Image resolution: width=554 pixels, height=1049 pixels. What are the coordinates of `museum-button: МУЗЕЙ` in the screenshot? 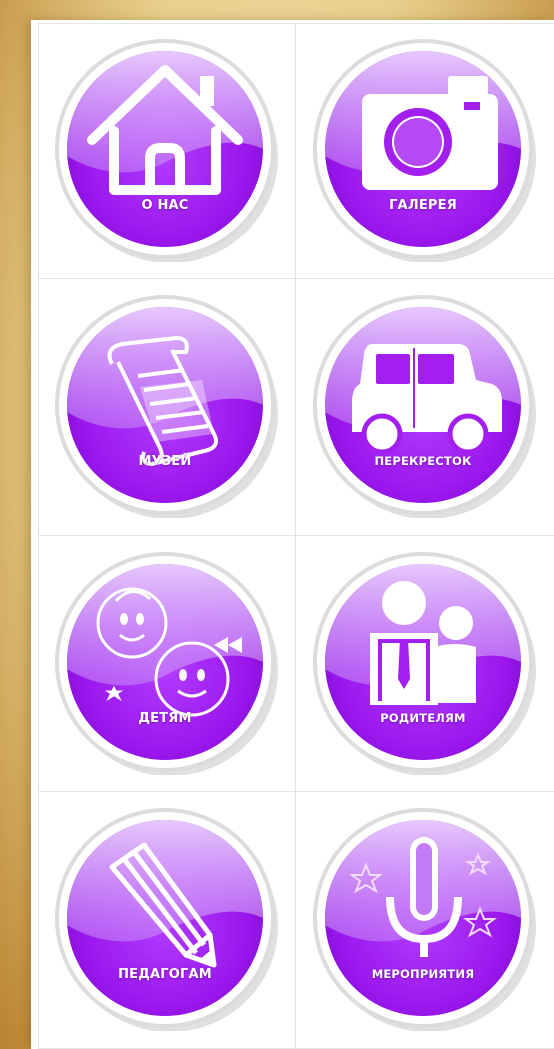 It's located at (165, 405).